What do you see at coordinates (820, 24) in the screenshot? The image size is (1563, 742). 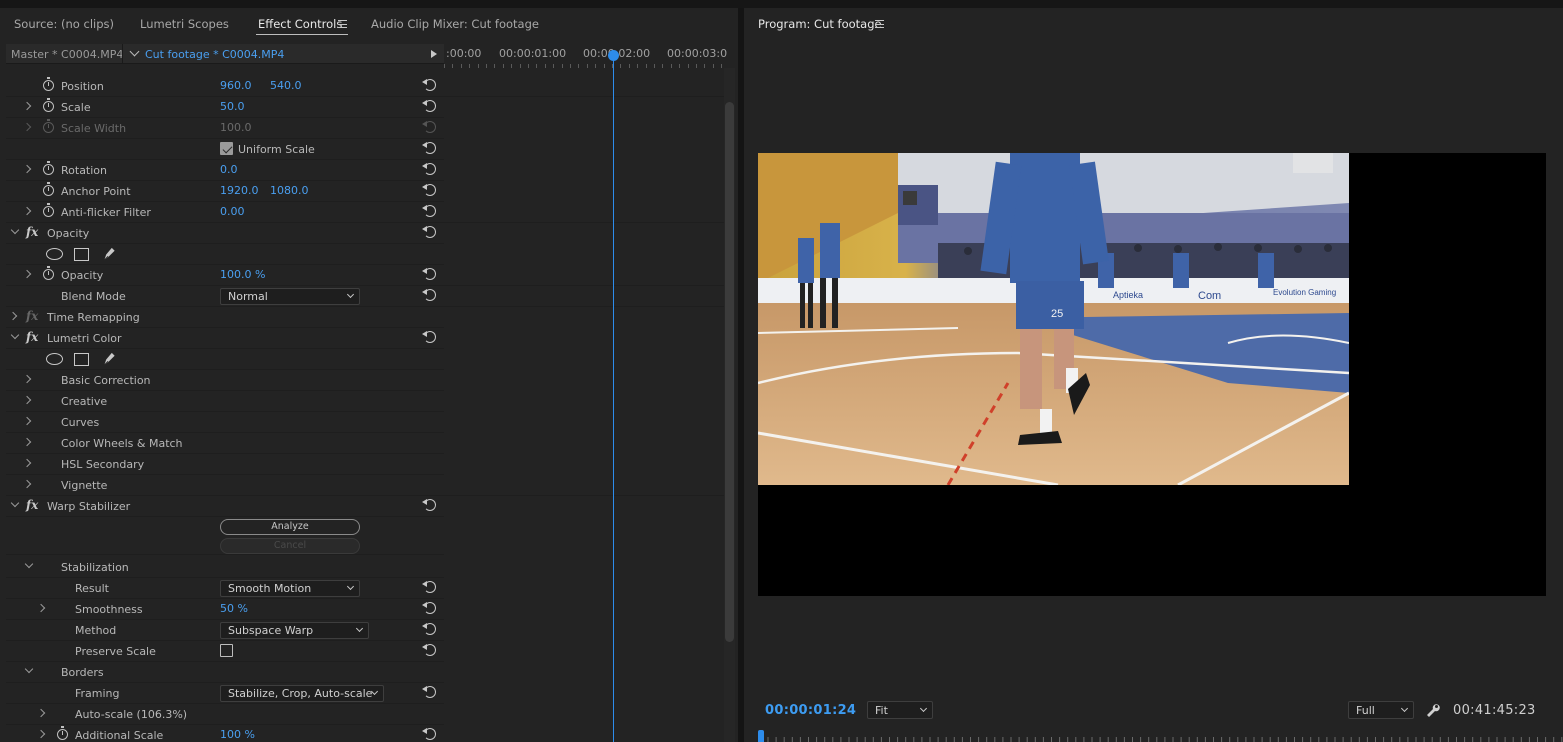 I see `tab-program: Program: Cut footage` at bounding box center [820, 24].